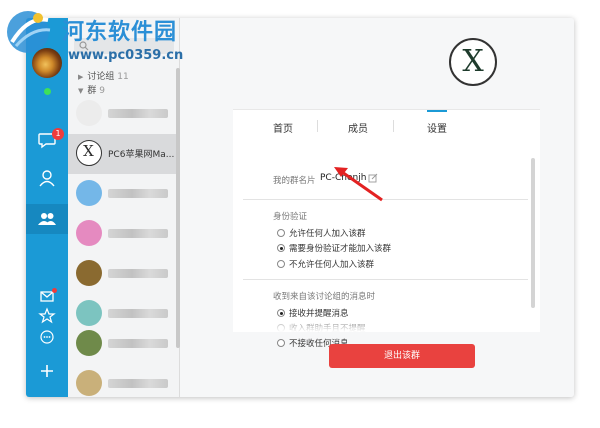 The width and height of the screenshot is (600, 428). Describe the element at coordinates (437, 111) in the screenshot. I see `active-tab-indicator` at that location.